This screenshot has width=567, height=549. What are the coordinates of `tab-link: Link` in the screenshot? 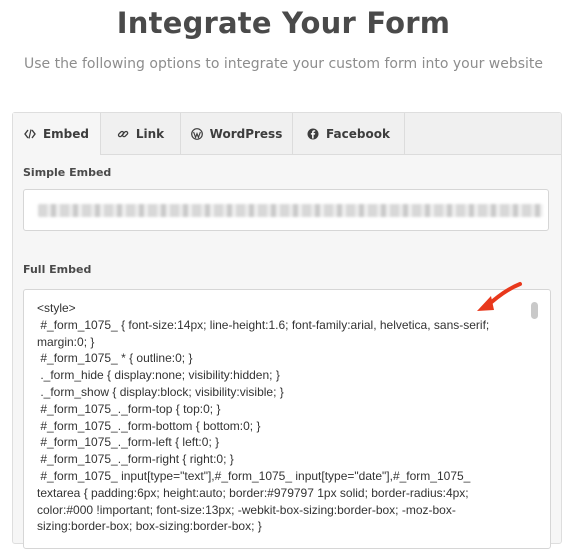 It's located at (141, 133).